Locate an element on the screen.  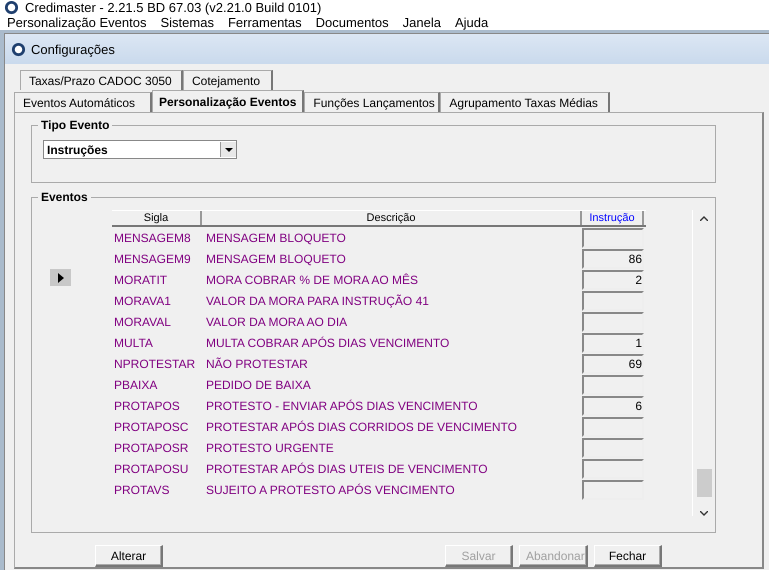
table-cell-text: NÃO PROTESTAR is located at coordinates (257, 363).